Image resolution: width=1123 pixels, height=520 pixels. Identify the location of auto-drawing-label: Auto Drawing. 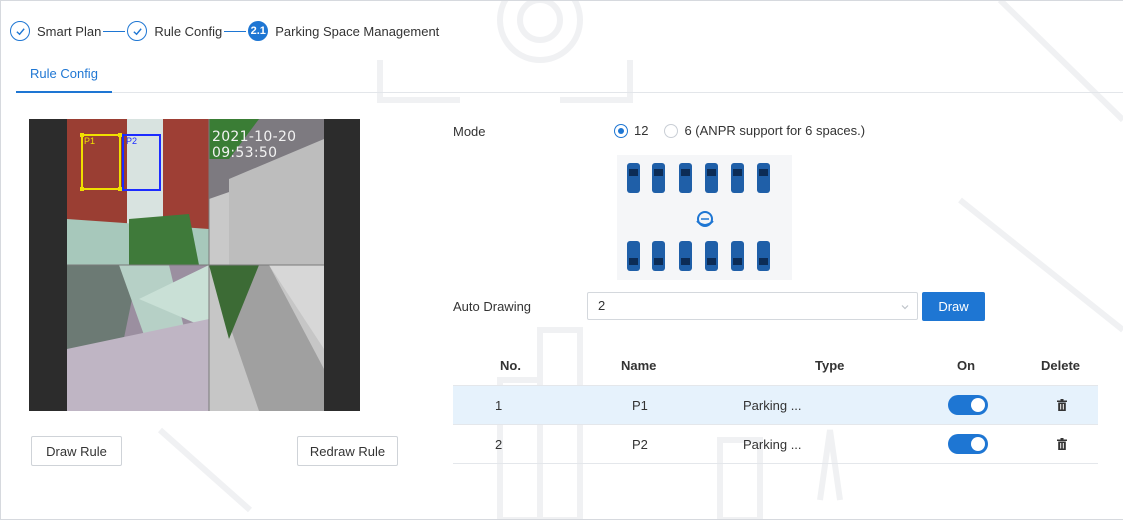
(492, 306).